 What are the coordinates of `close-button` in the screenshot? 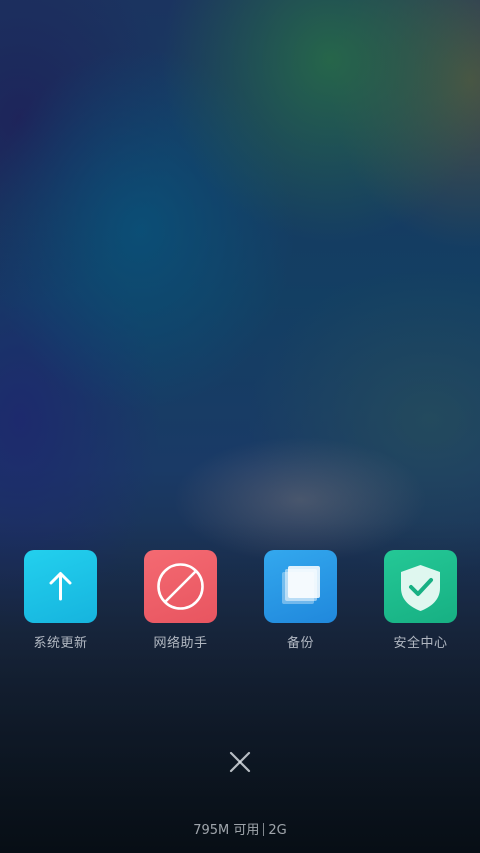 It's located at (240, 762).